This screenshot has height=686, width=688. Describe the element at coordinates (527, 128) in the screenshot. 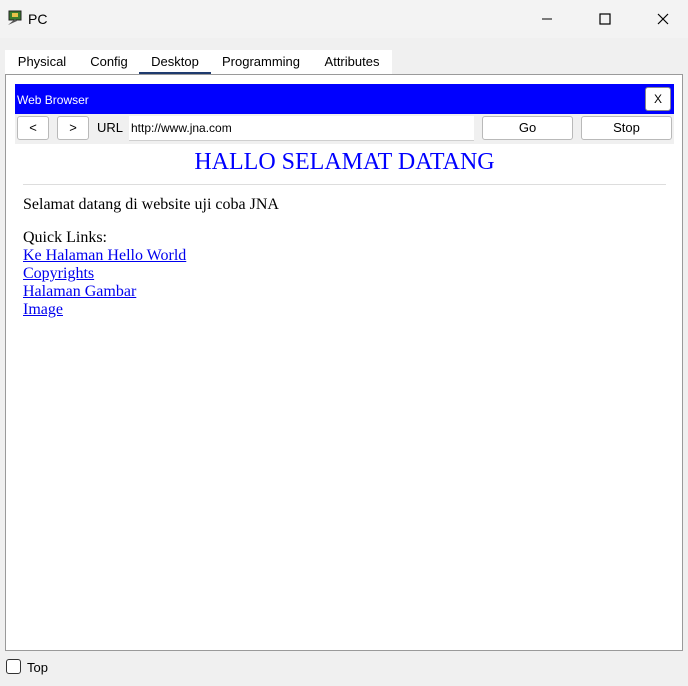

I see `go-button: Go` at that location.